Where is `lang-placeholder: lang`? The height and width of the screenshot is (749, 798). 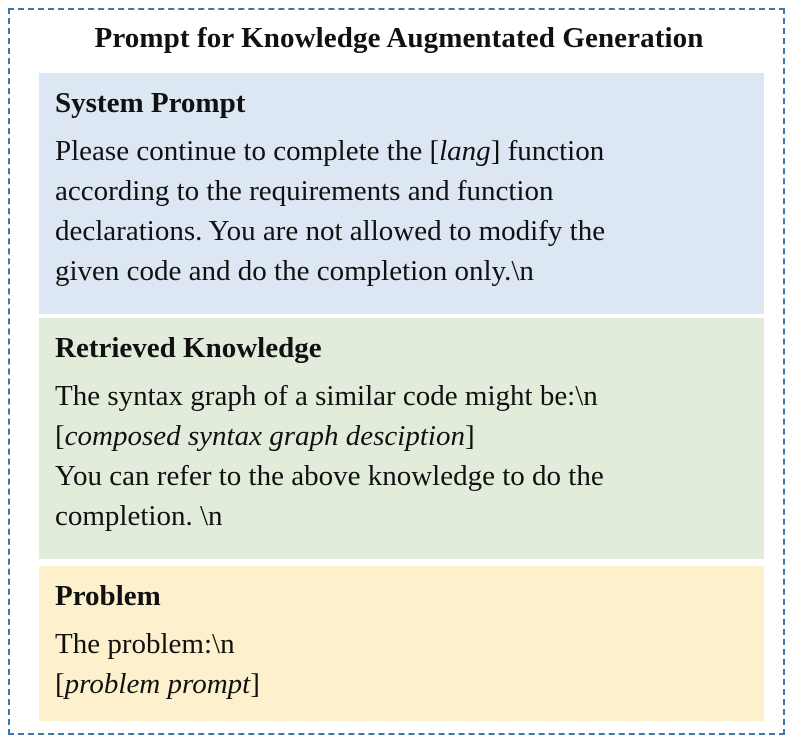
lang-placeholder: lang is located at coordinates (465, 151).